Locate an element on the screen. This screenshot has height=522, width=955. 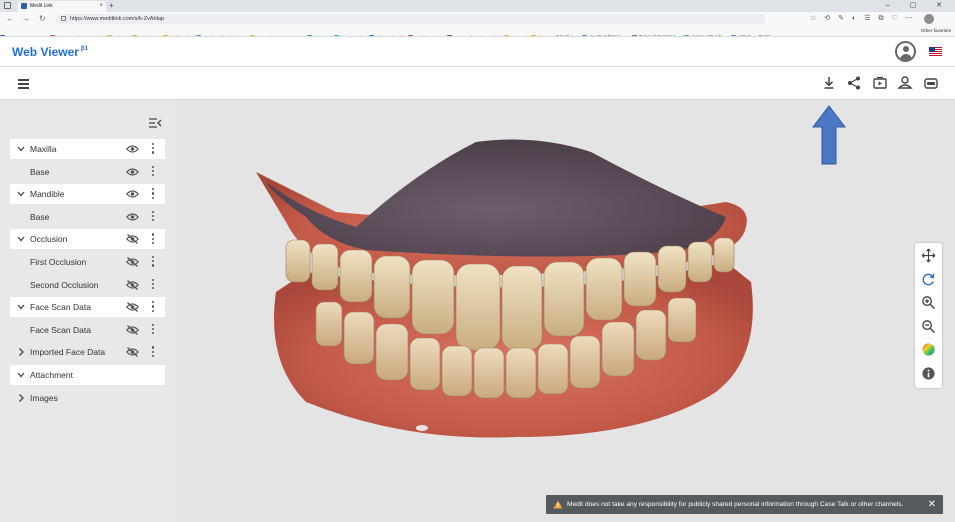
medit-favicon-icon is located at coordinates (24, 6).